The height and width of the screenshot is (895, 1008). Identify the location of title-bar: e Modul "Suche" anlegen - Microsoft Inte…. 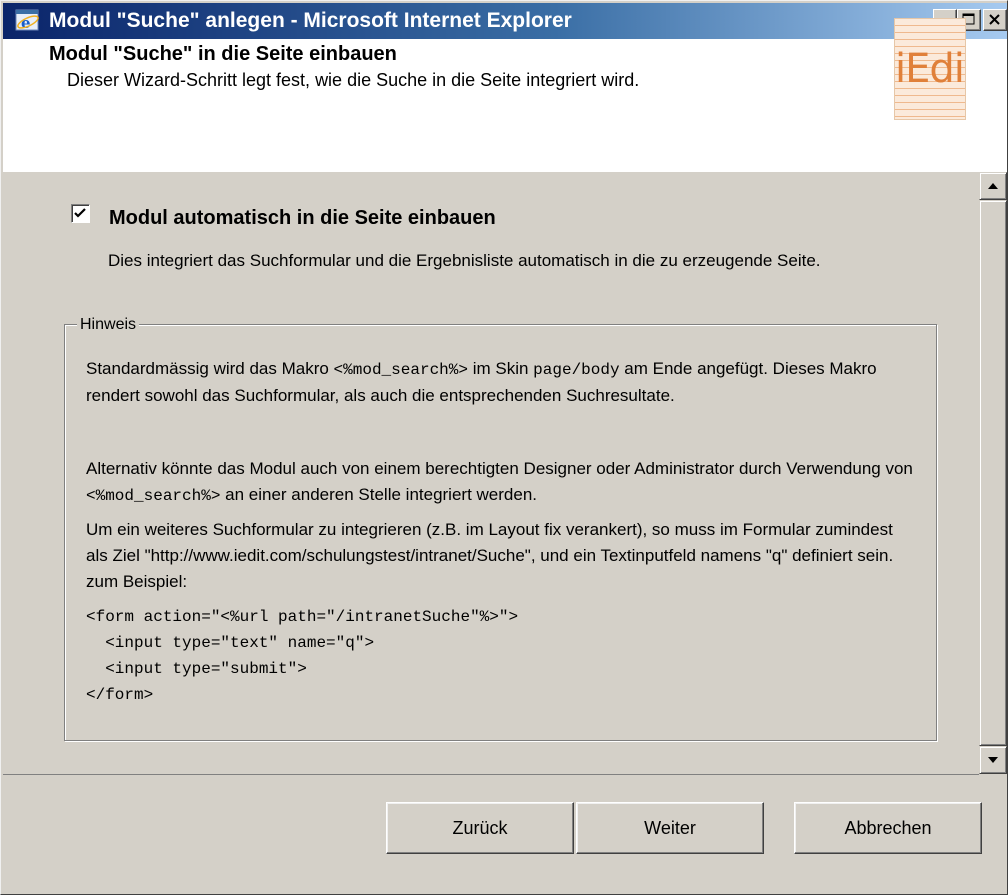
(505, 21).